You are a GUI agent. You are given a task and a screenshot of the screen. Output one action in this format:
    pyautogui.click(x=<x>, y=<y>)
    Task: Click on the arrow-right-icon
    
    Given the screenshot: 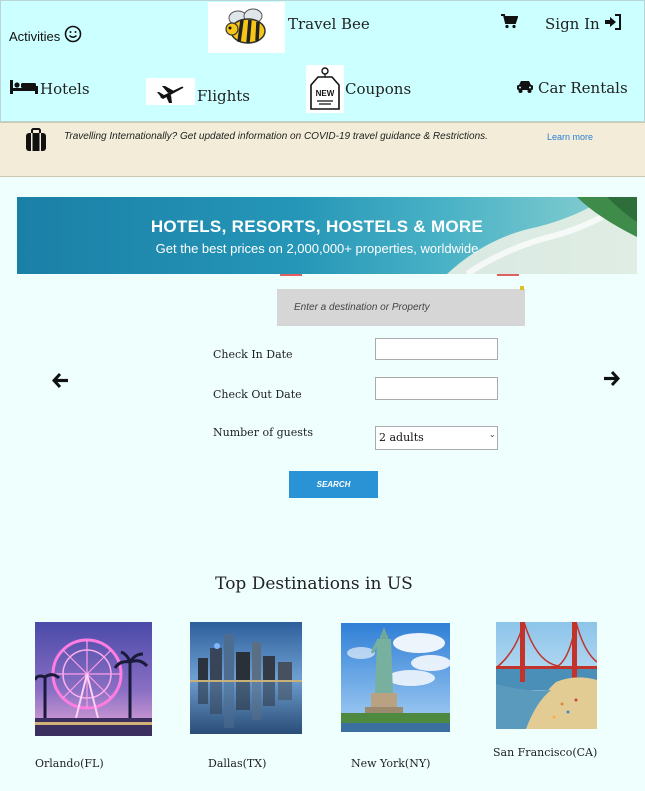 What is the action you would take?
    pyautogui.click(x=612, y=380)
    